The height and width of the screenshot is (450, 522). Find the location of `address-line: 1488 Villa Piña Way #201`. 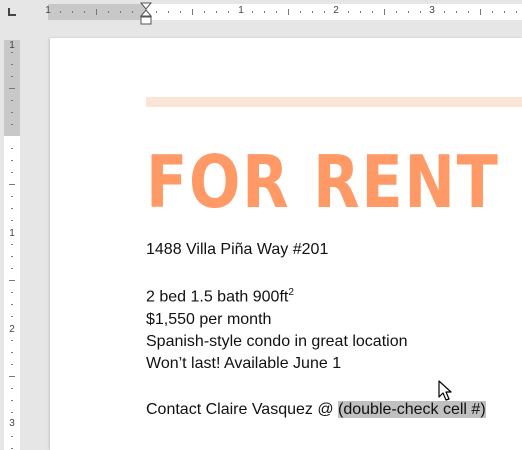

address-line: 1488 Villa Piña Way #201 is located at coordinates (237, 250).